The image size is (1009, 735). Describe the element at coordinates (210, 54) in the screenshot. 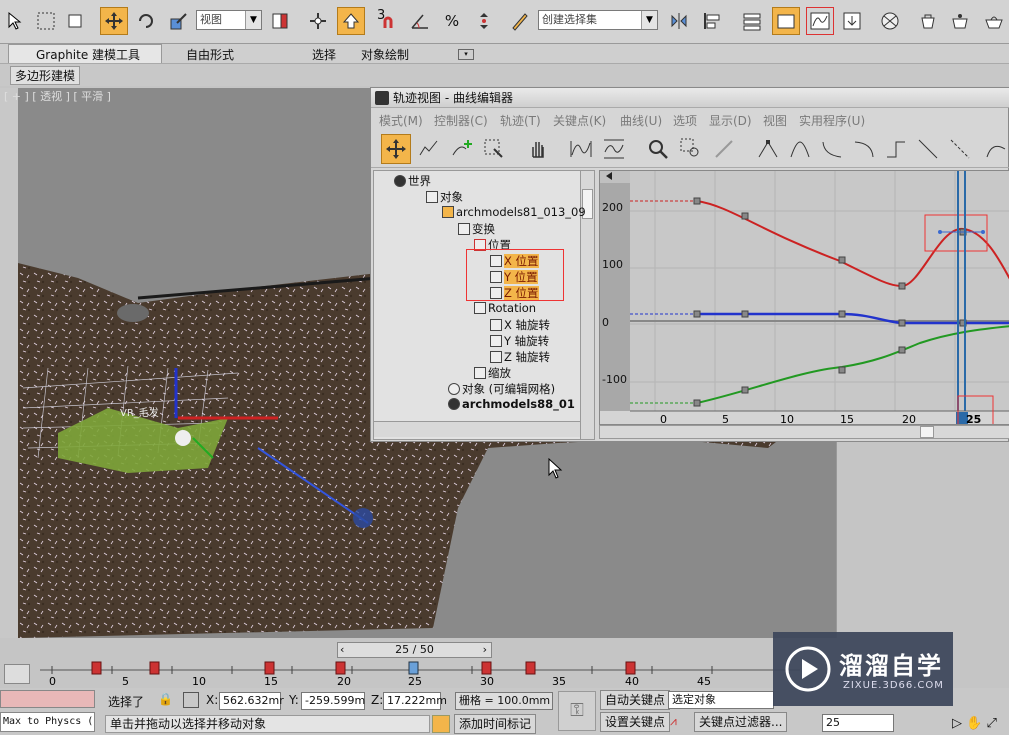

I see `tab-freeform: 自由形式` at that location.